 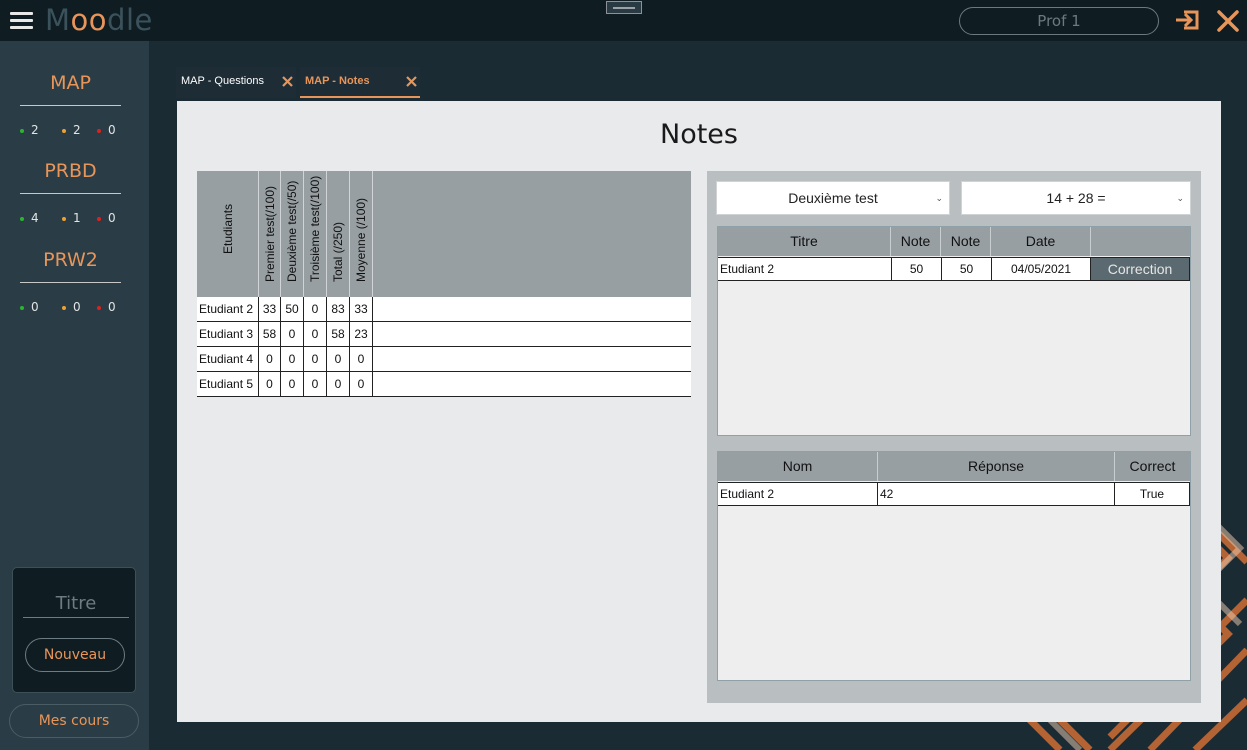 What do you see at coordinates (798, 466) in the screenshot?
I see `column-header-name: Nom` at bounding box center [798, 466].